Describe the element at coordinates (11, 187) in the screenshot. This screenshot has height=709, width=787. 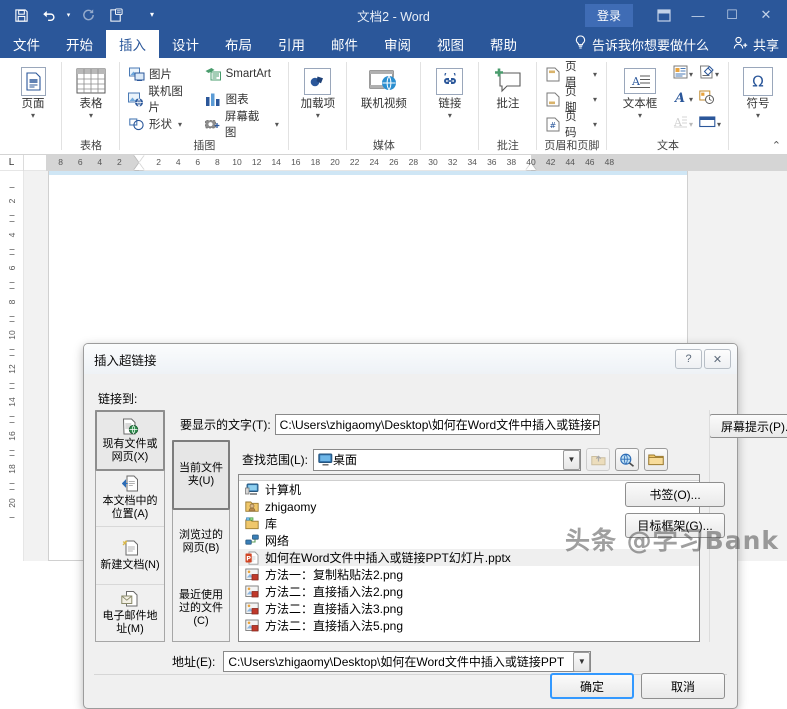
I see `vertical-ruler-tick` at that location.